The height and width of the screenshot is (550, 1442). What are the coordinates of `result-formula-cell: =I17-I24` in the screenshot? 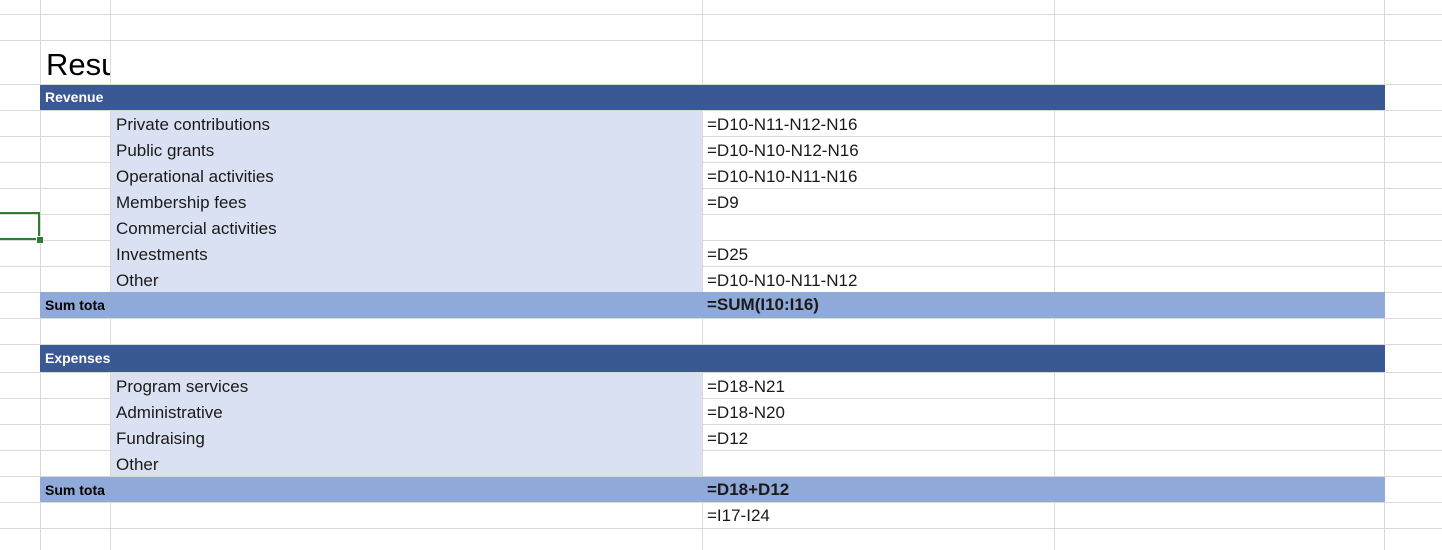 It's located at (877, 516).